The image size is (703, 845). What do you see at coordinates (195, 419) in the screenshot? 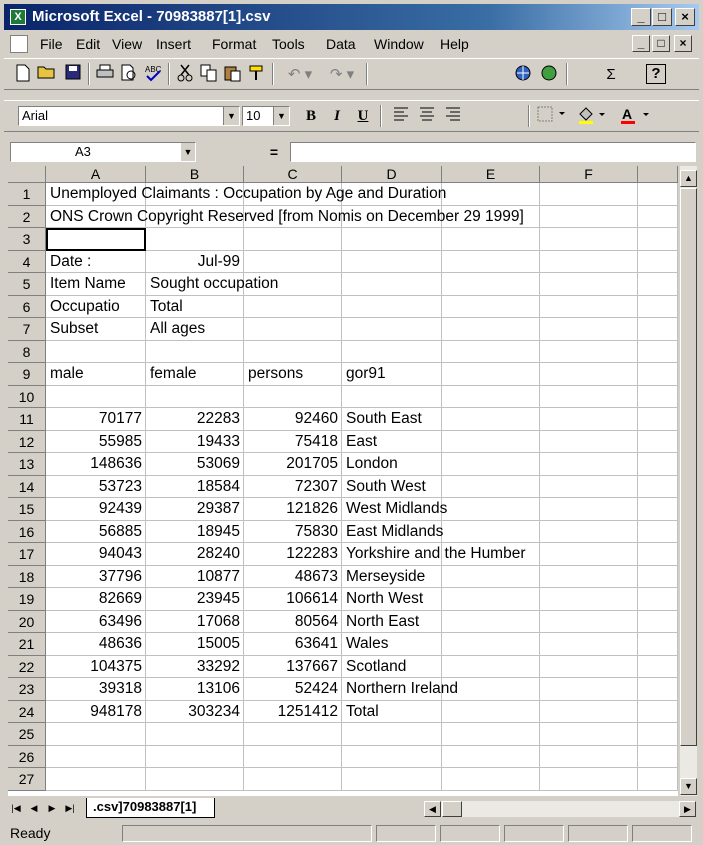
I see `cell: 22283` at bounding box center [195, 419].